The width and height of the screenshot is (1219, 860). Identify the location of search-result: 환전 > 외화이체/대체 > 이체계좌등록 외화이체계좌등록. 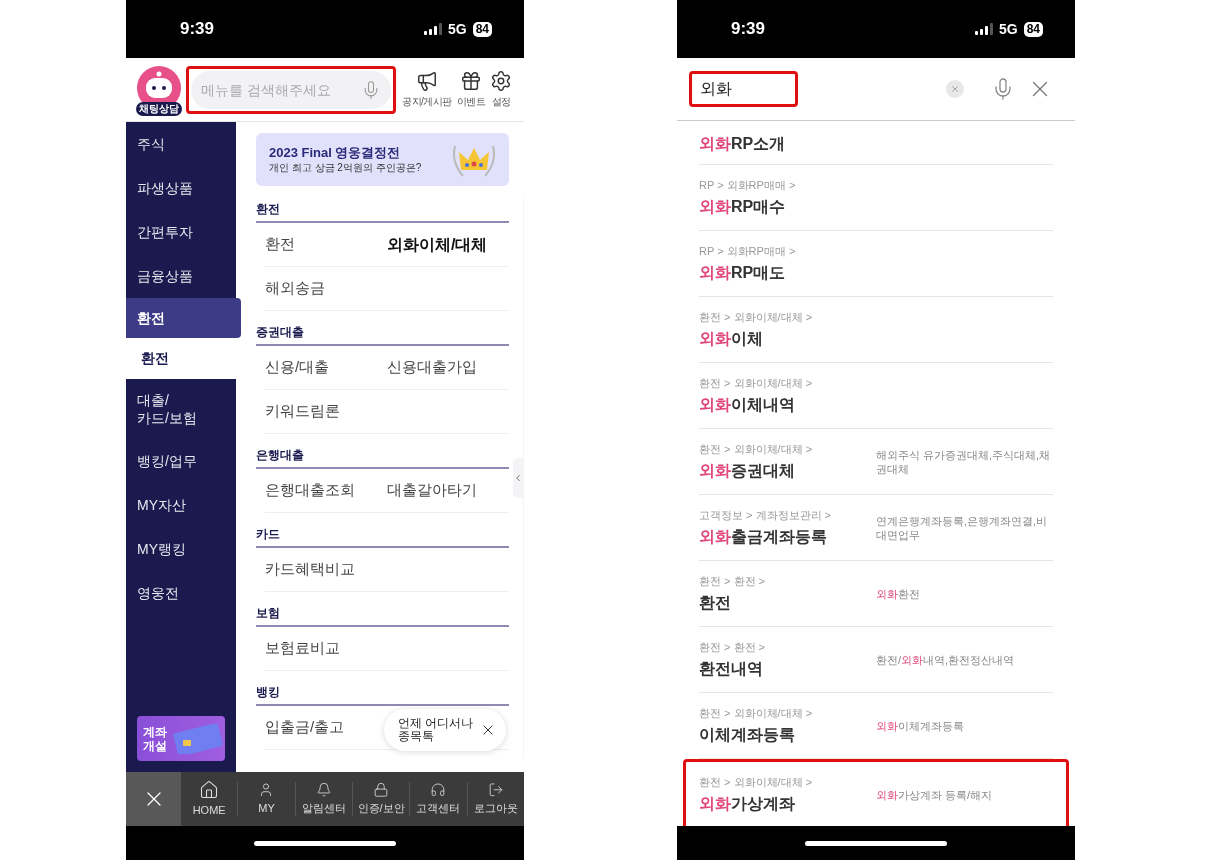
(876, 726).